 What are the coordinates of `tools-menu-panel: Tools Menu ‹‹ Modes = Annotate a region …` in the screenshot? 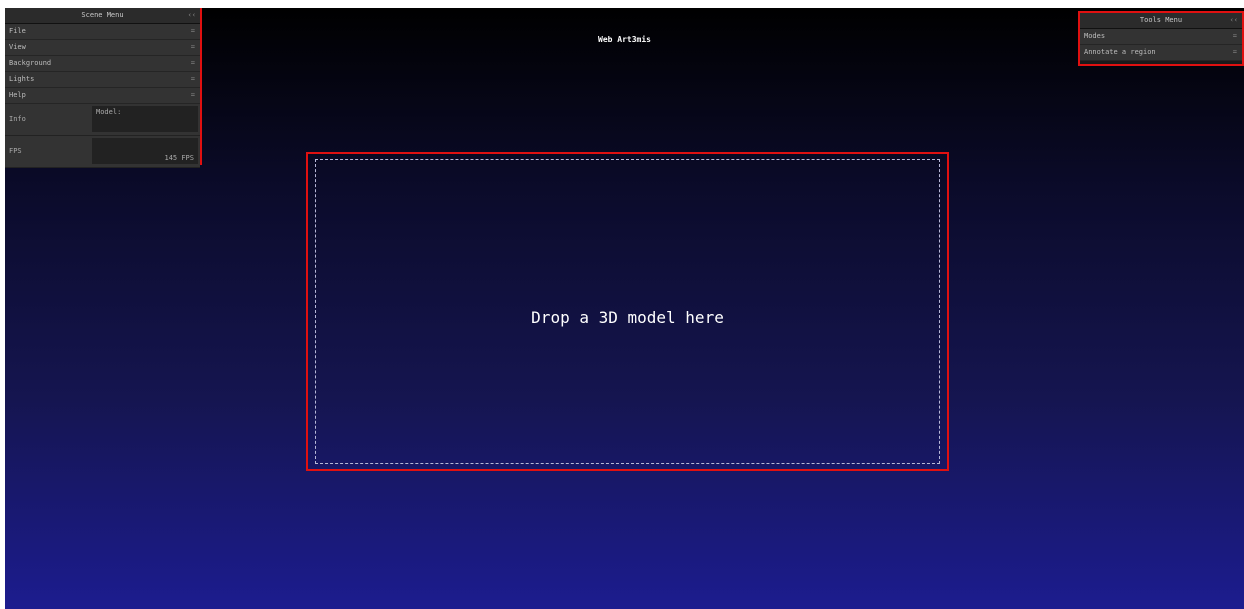 It's located at (1161, 38).